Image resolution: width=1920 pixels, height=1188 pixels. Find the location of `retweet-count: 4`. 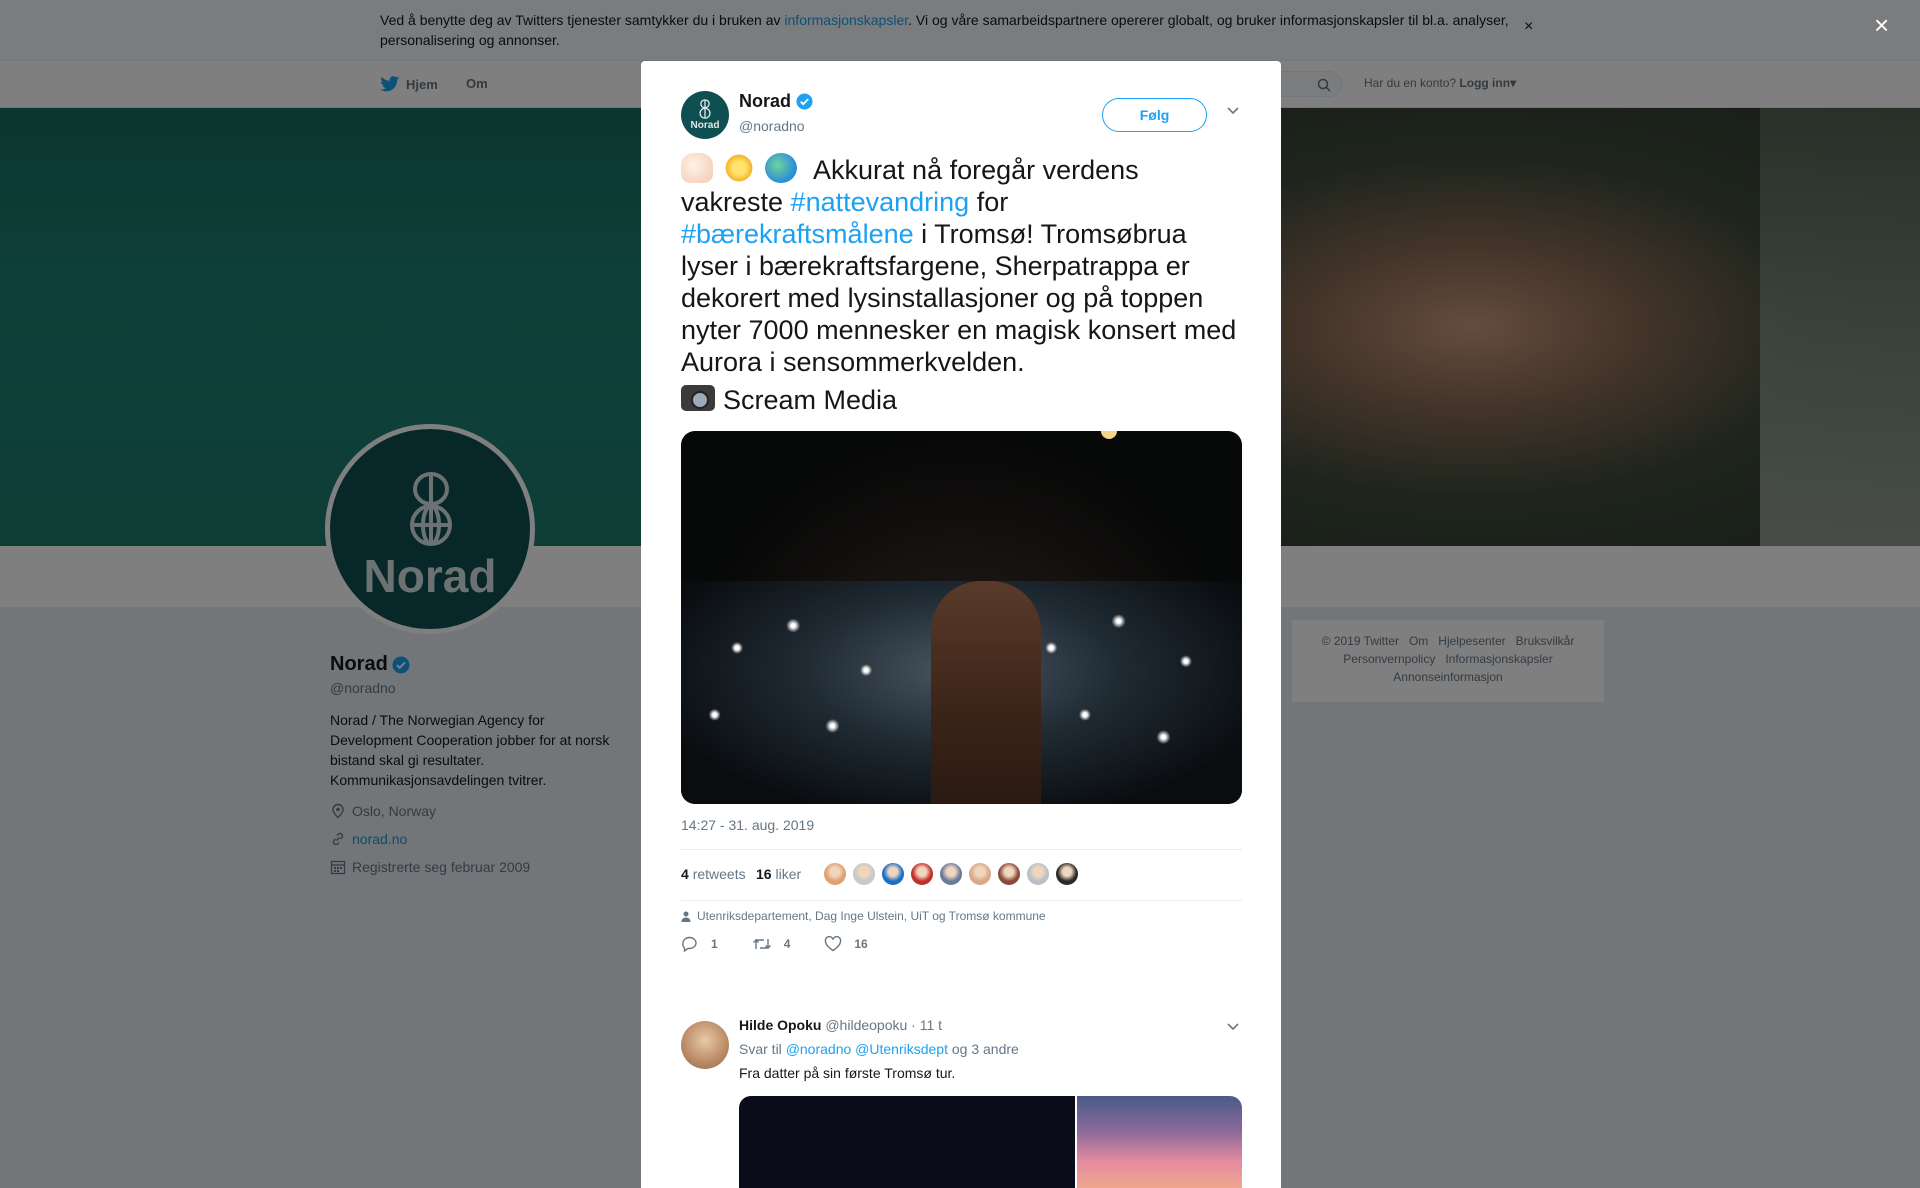

retweet-count: 4 is located at coordinates (787, 944).